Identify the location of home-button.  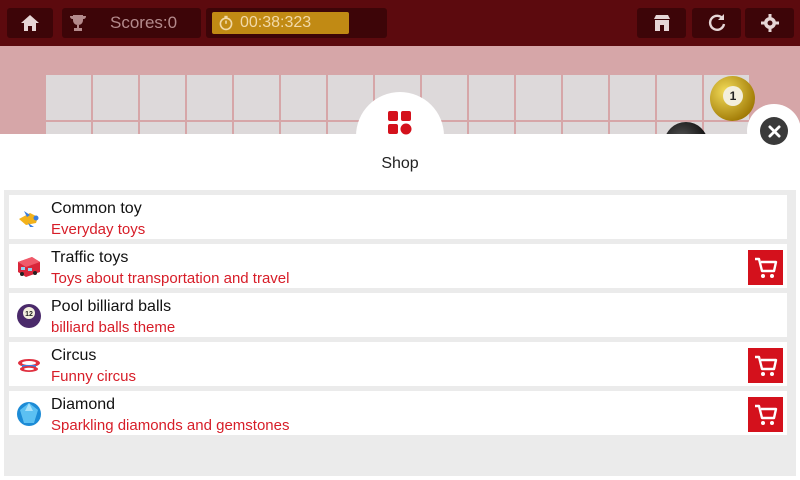
(30, 23).